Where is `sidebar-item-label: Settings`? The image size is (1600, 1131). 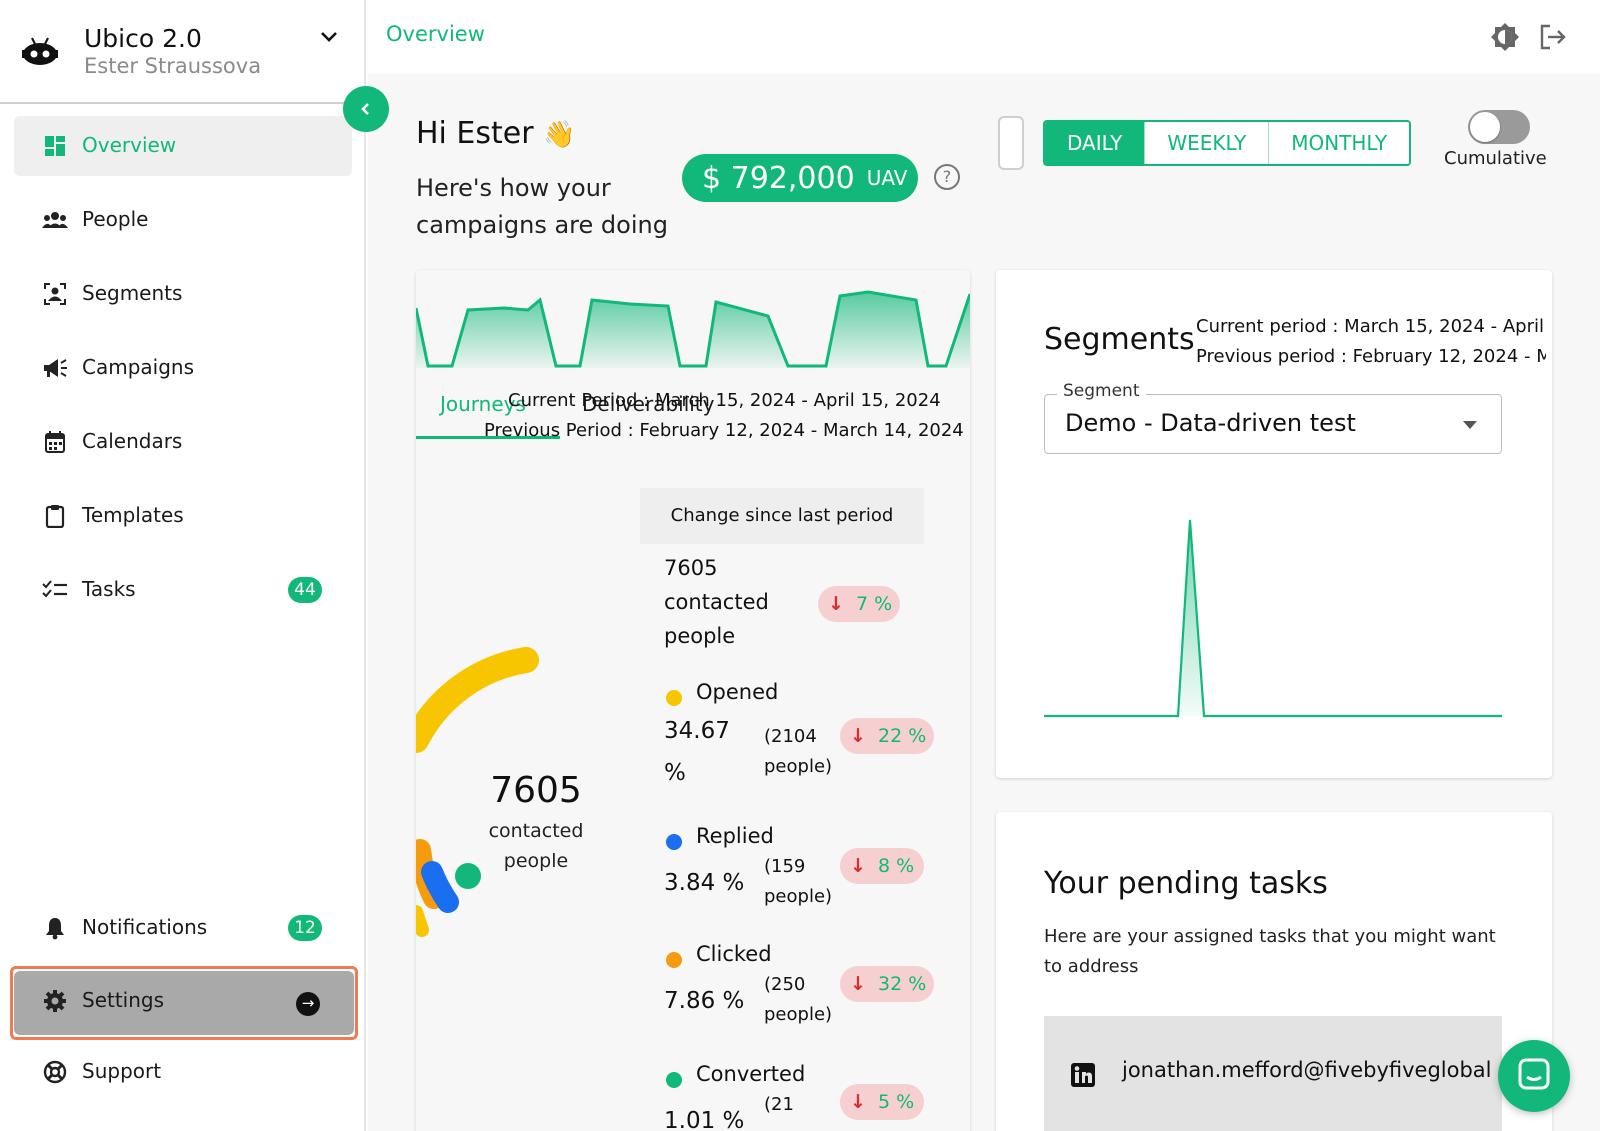 sidebar-item-label: Settings is located at coordinates (123, 1000).